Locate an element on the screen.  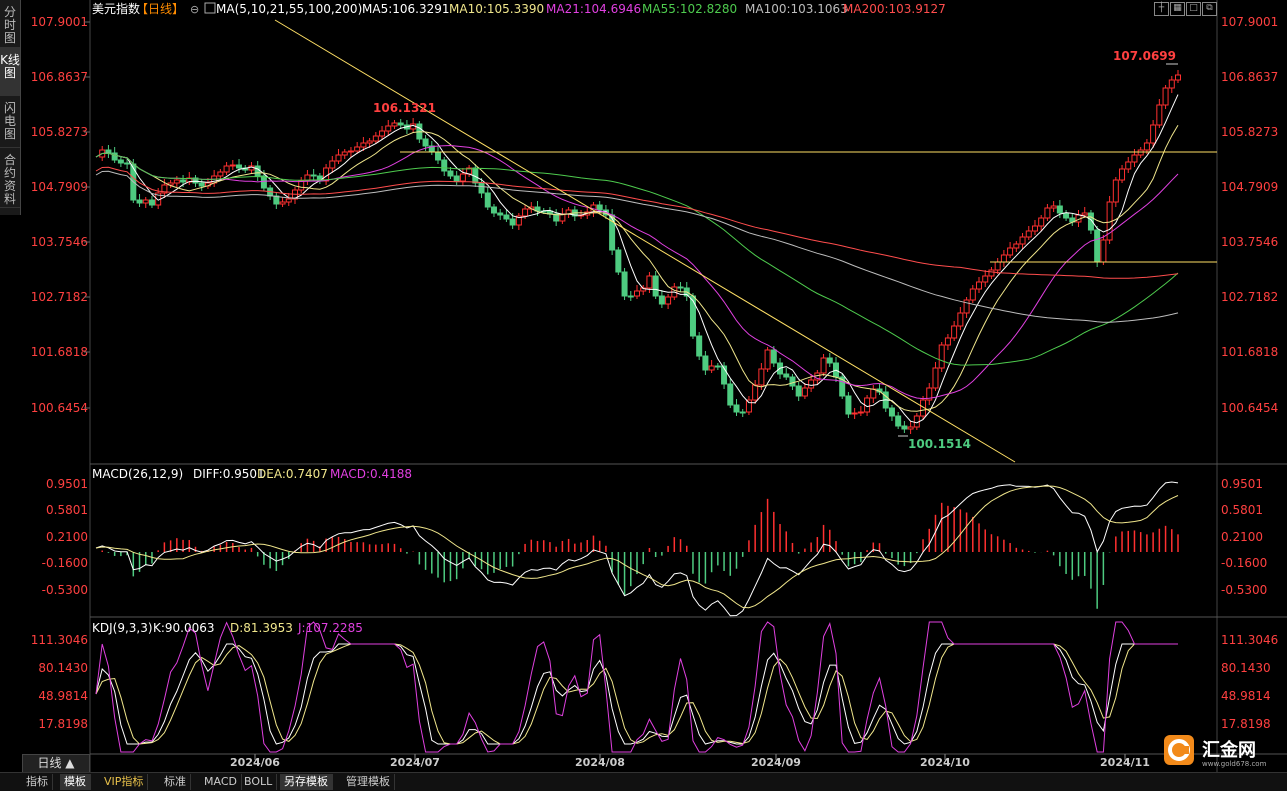
kdj-axis-label-left: 17.8198 is located at coordinates (63, 724).